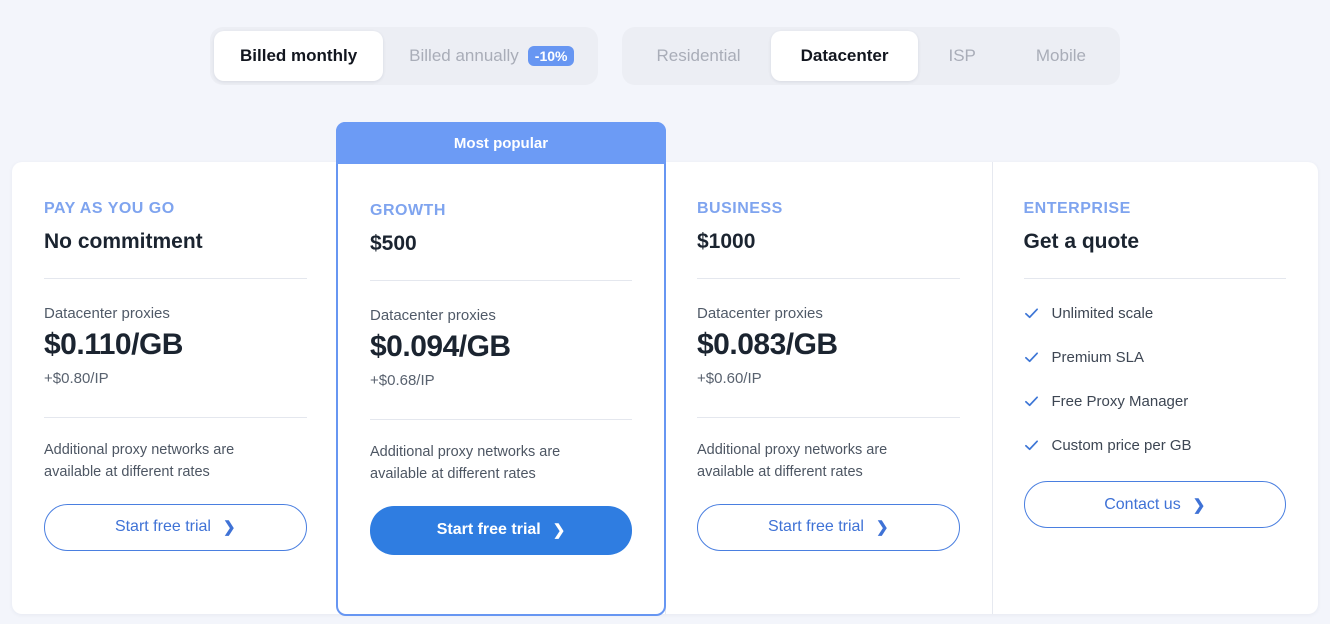 The width and height of the screenshot is (1330, 624). I want to click on tab-datacenter-label: Datacenter, so click(844, 55).